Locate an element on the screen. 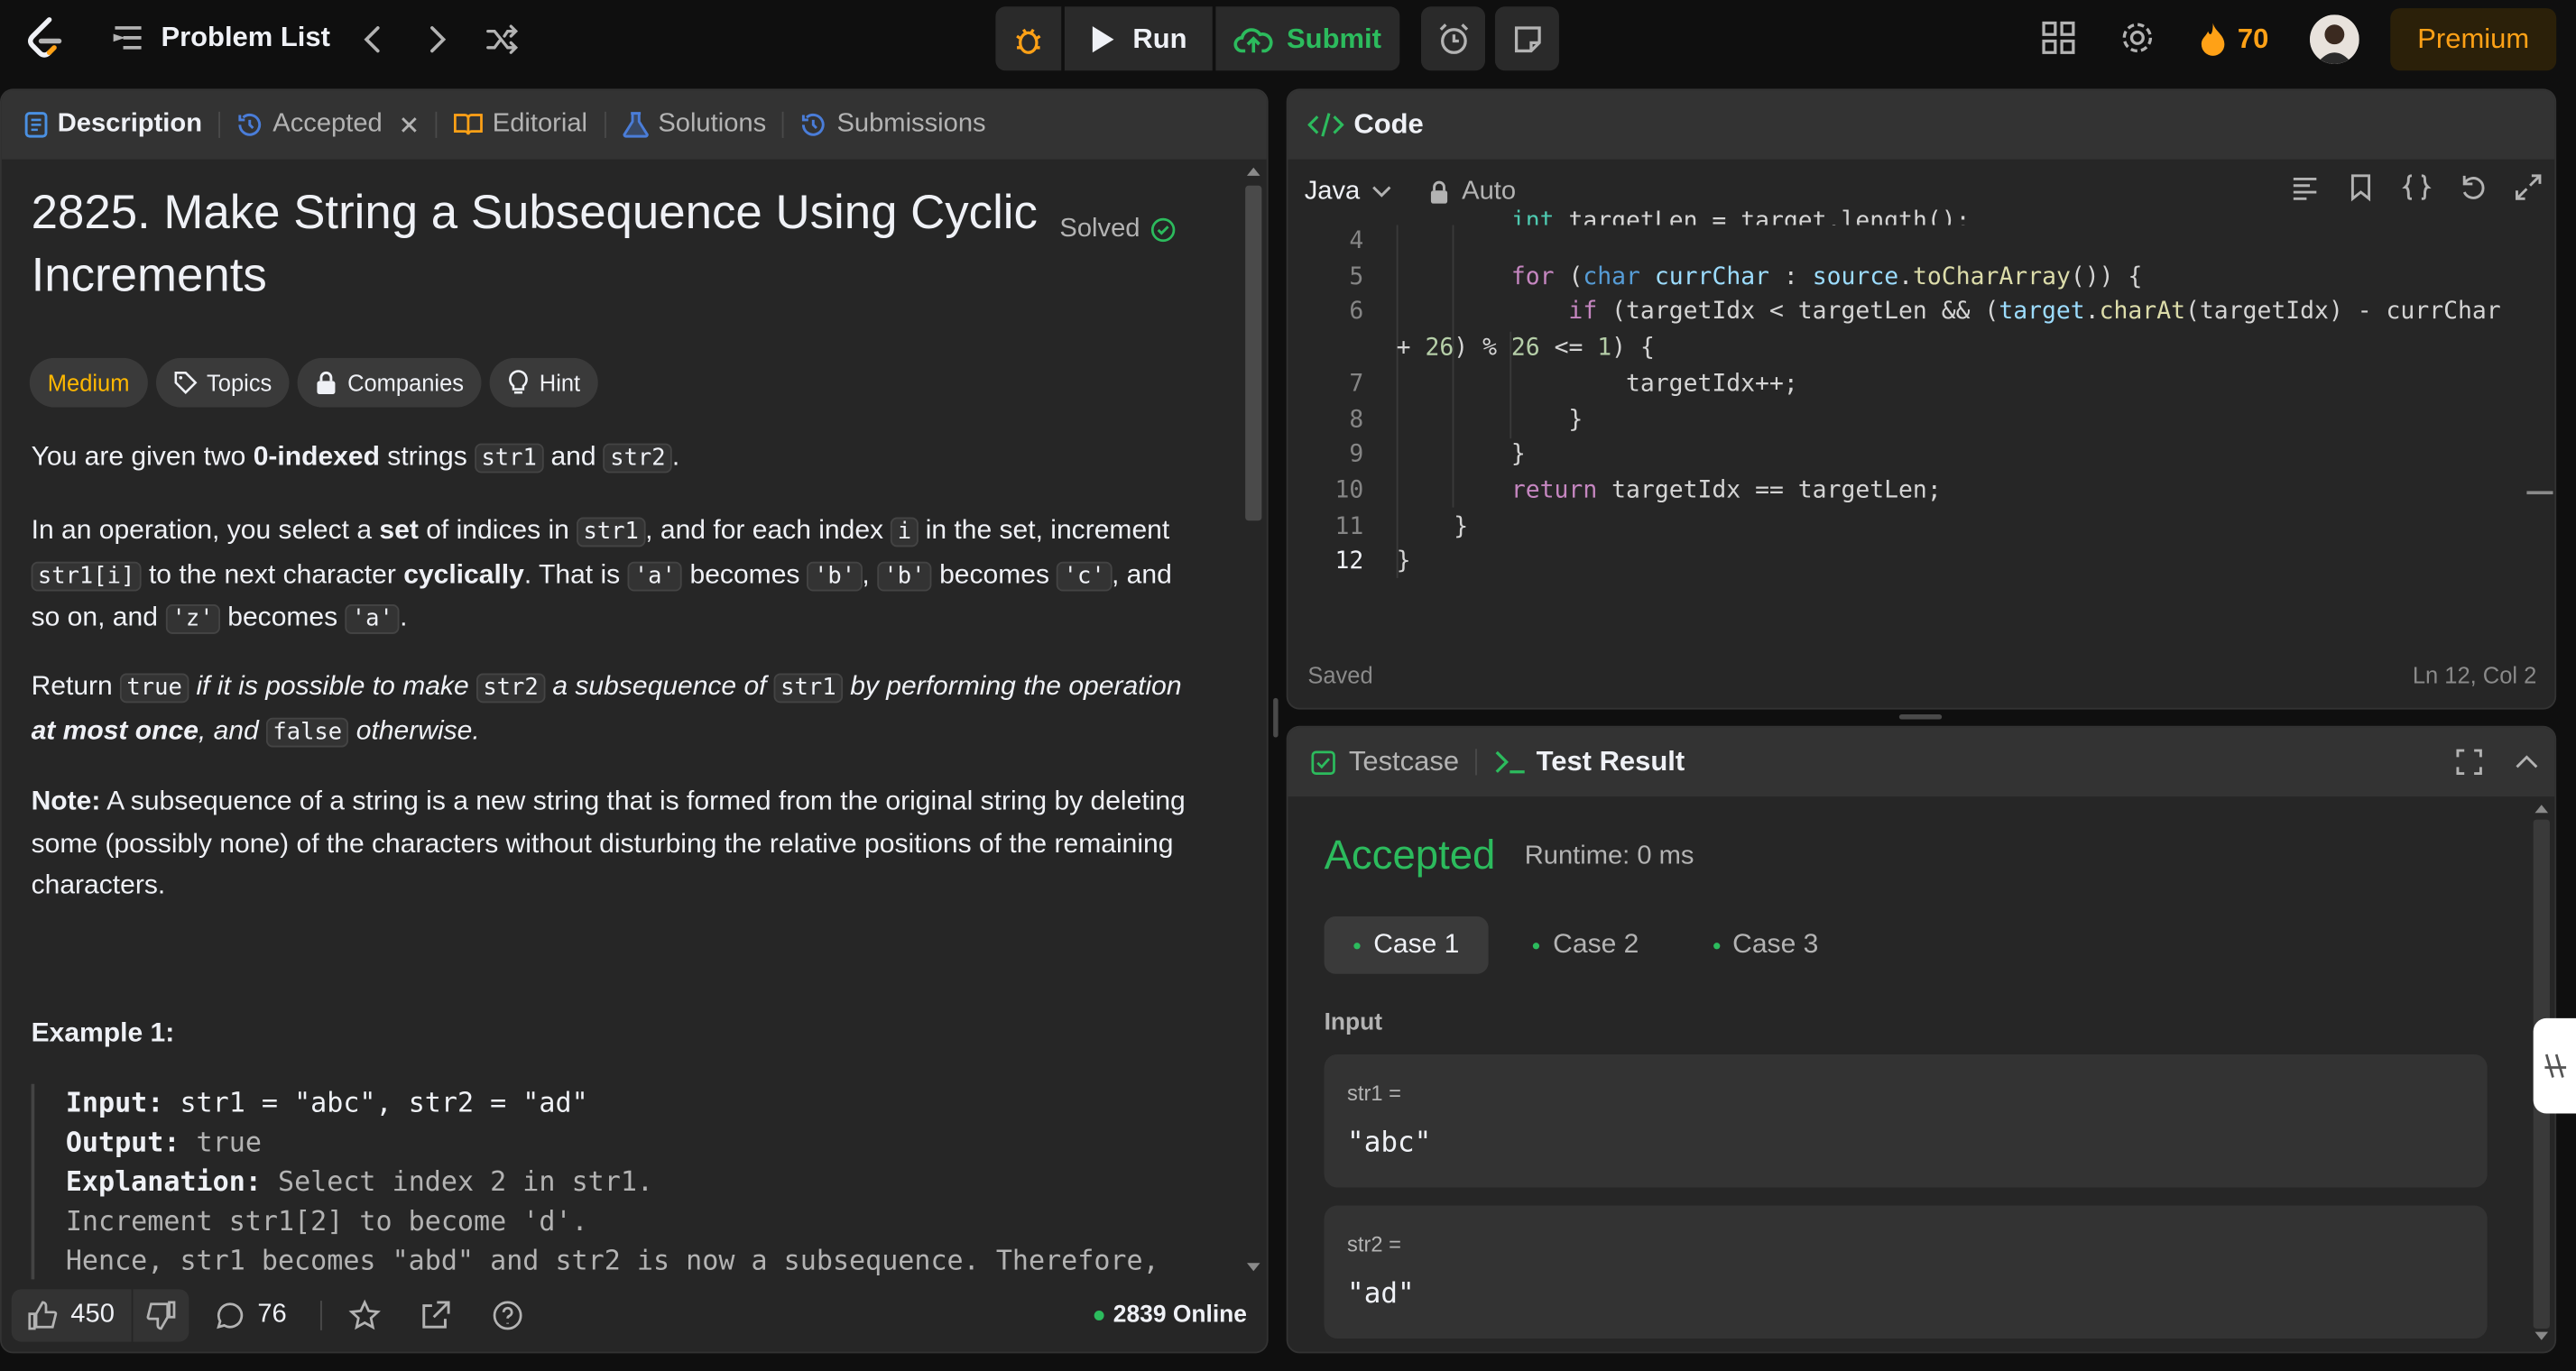 This screenshot has width=2576, height=1371. leetcode-logo-icon is located at coordinates (44, 39).